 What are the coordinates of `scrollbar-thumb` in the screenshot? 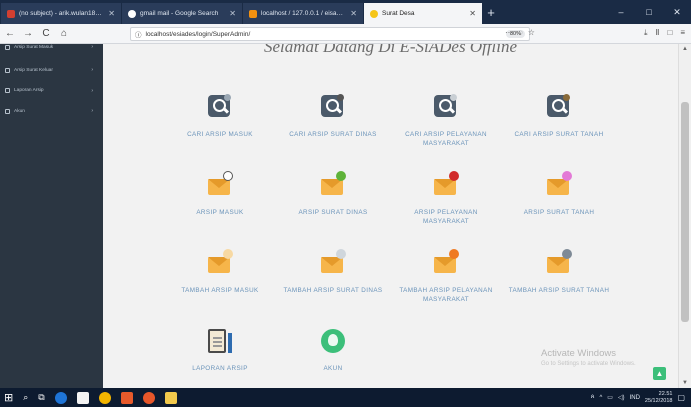 It's located at (685, 212).